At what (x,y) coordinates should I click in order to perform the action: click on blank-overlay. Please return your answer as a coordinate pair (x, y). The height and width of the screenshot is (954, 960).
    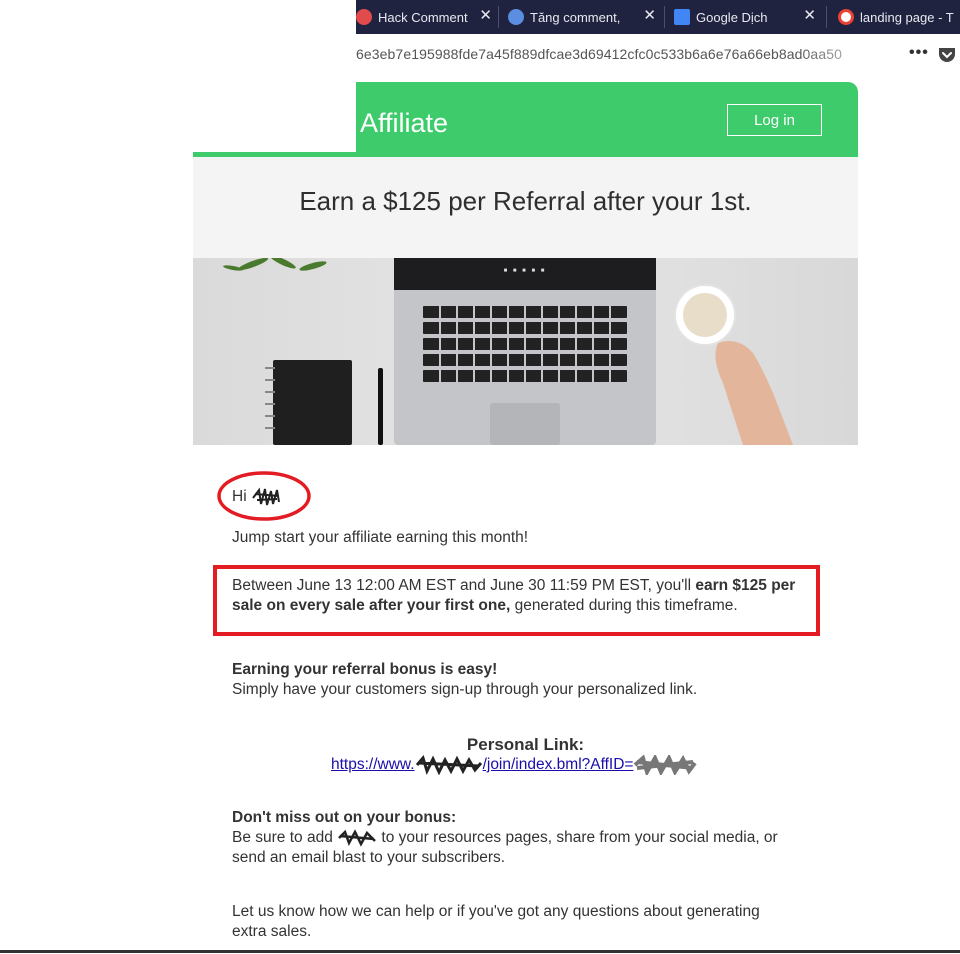
    Looking at the image, I should click on (178, 76).